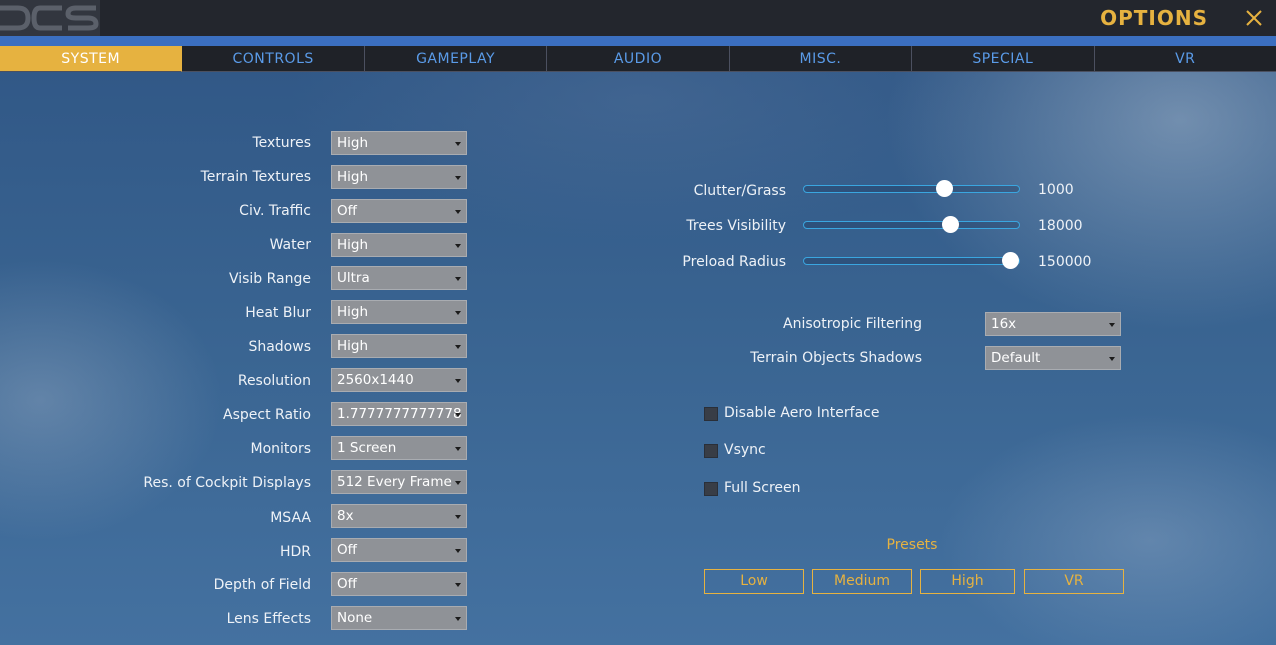 This screenshot has height=645, width=1276. I want to click on resolution-select: 2560x1440, so click(399, 380).